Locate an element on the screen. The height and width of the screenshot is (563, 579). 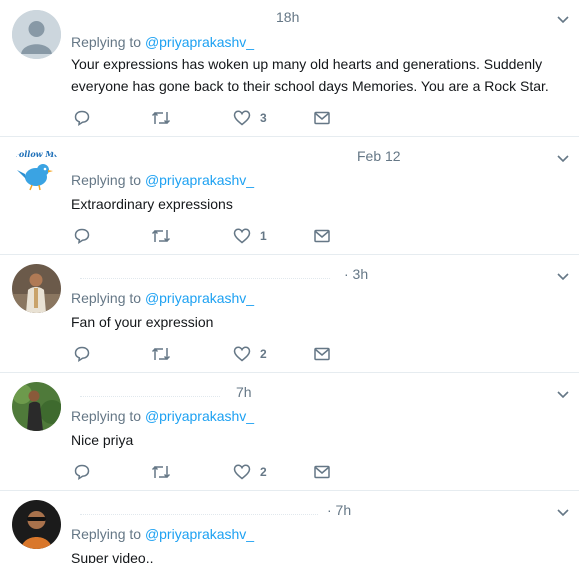
tweet-actions: 3 is located at coordinates (221, 118).